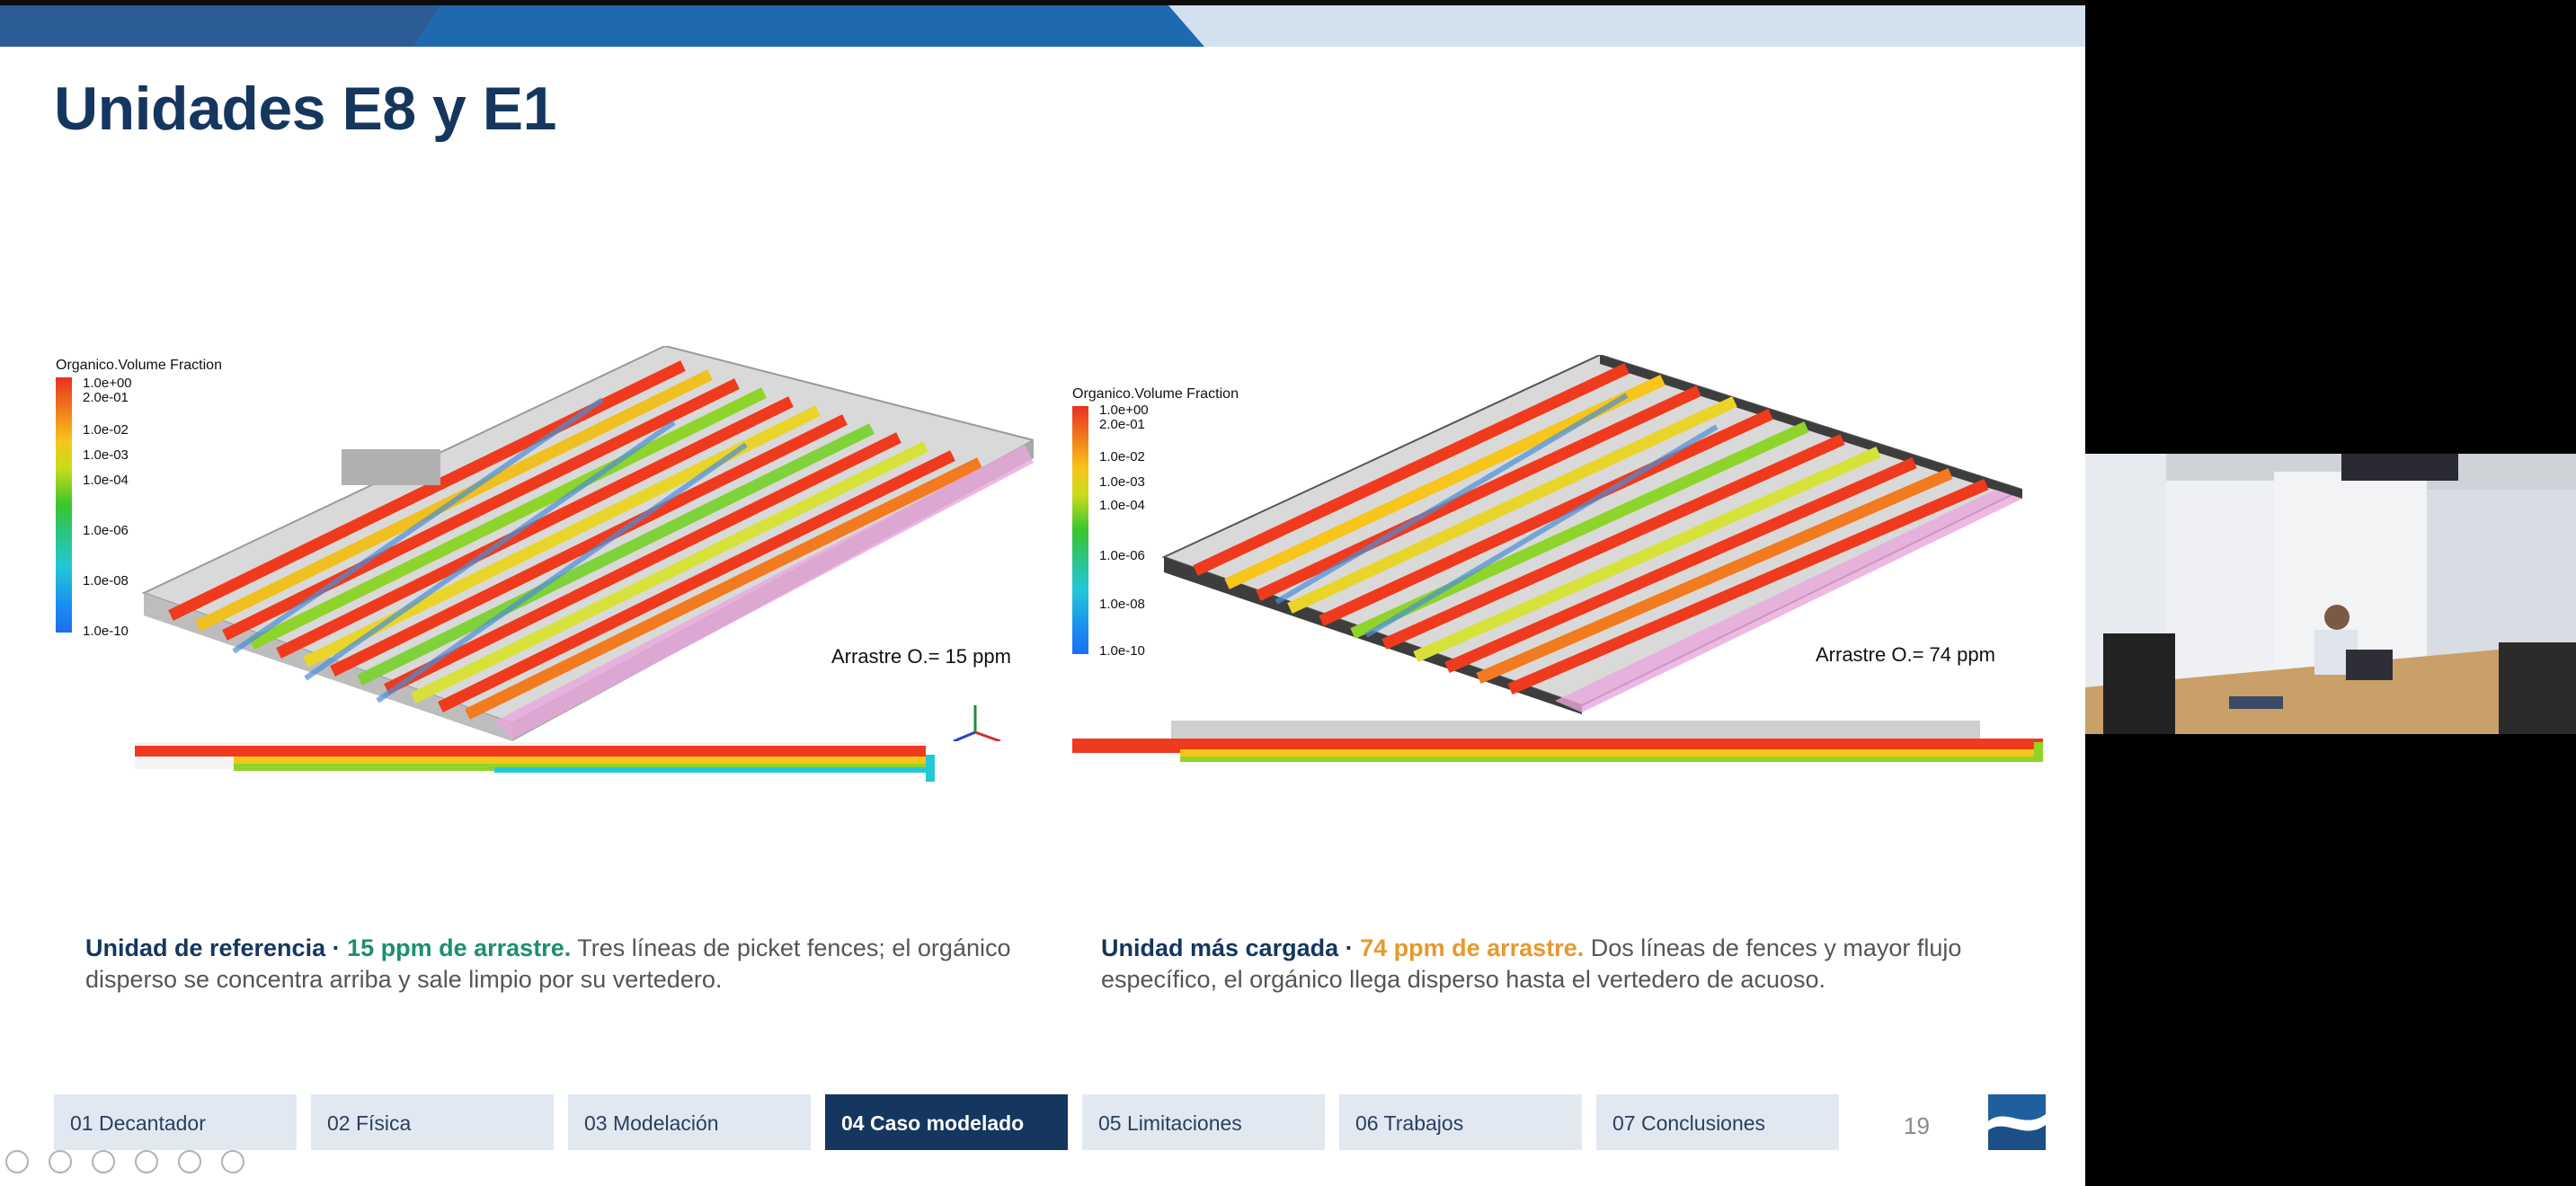 Image resolution: width=2576 pixels, height=1186 pixels. Describe the element at coordinates (232, 1161) in the screenshot. I see `subtitles-control-icon` at that location.